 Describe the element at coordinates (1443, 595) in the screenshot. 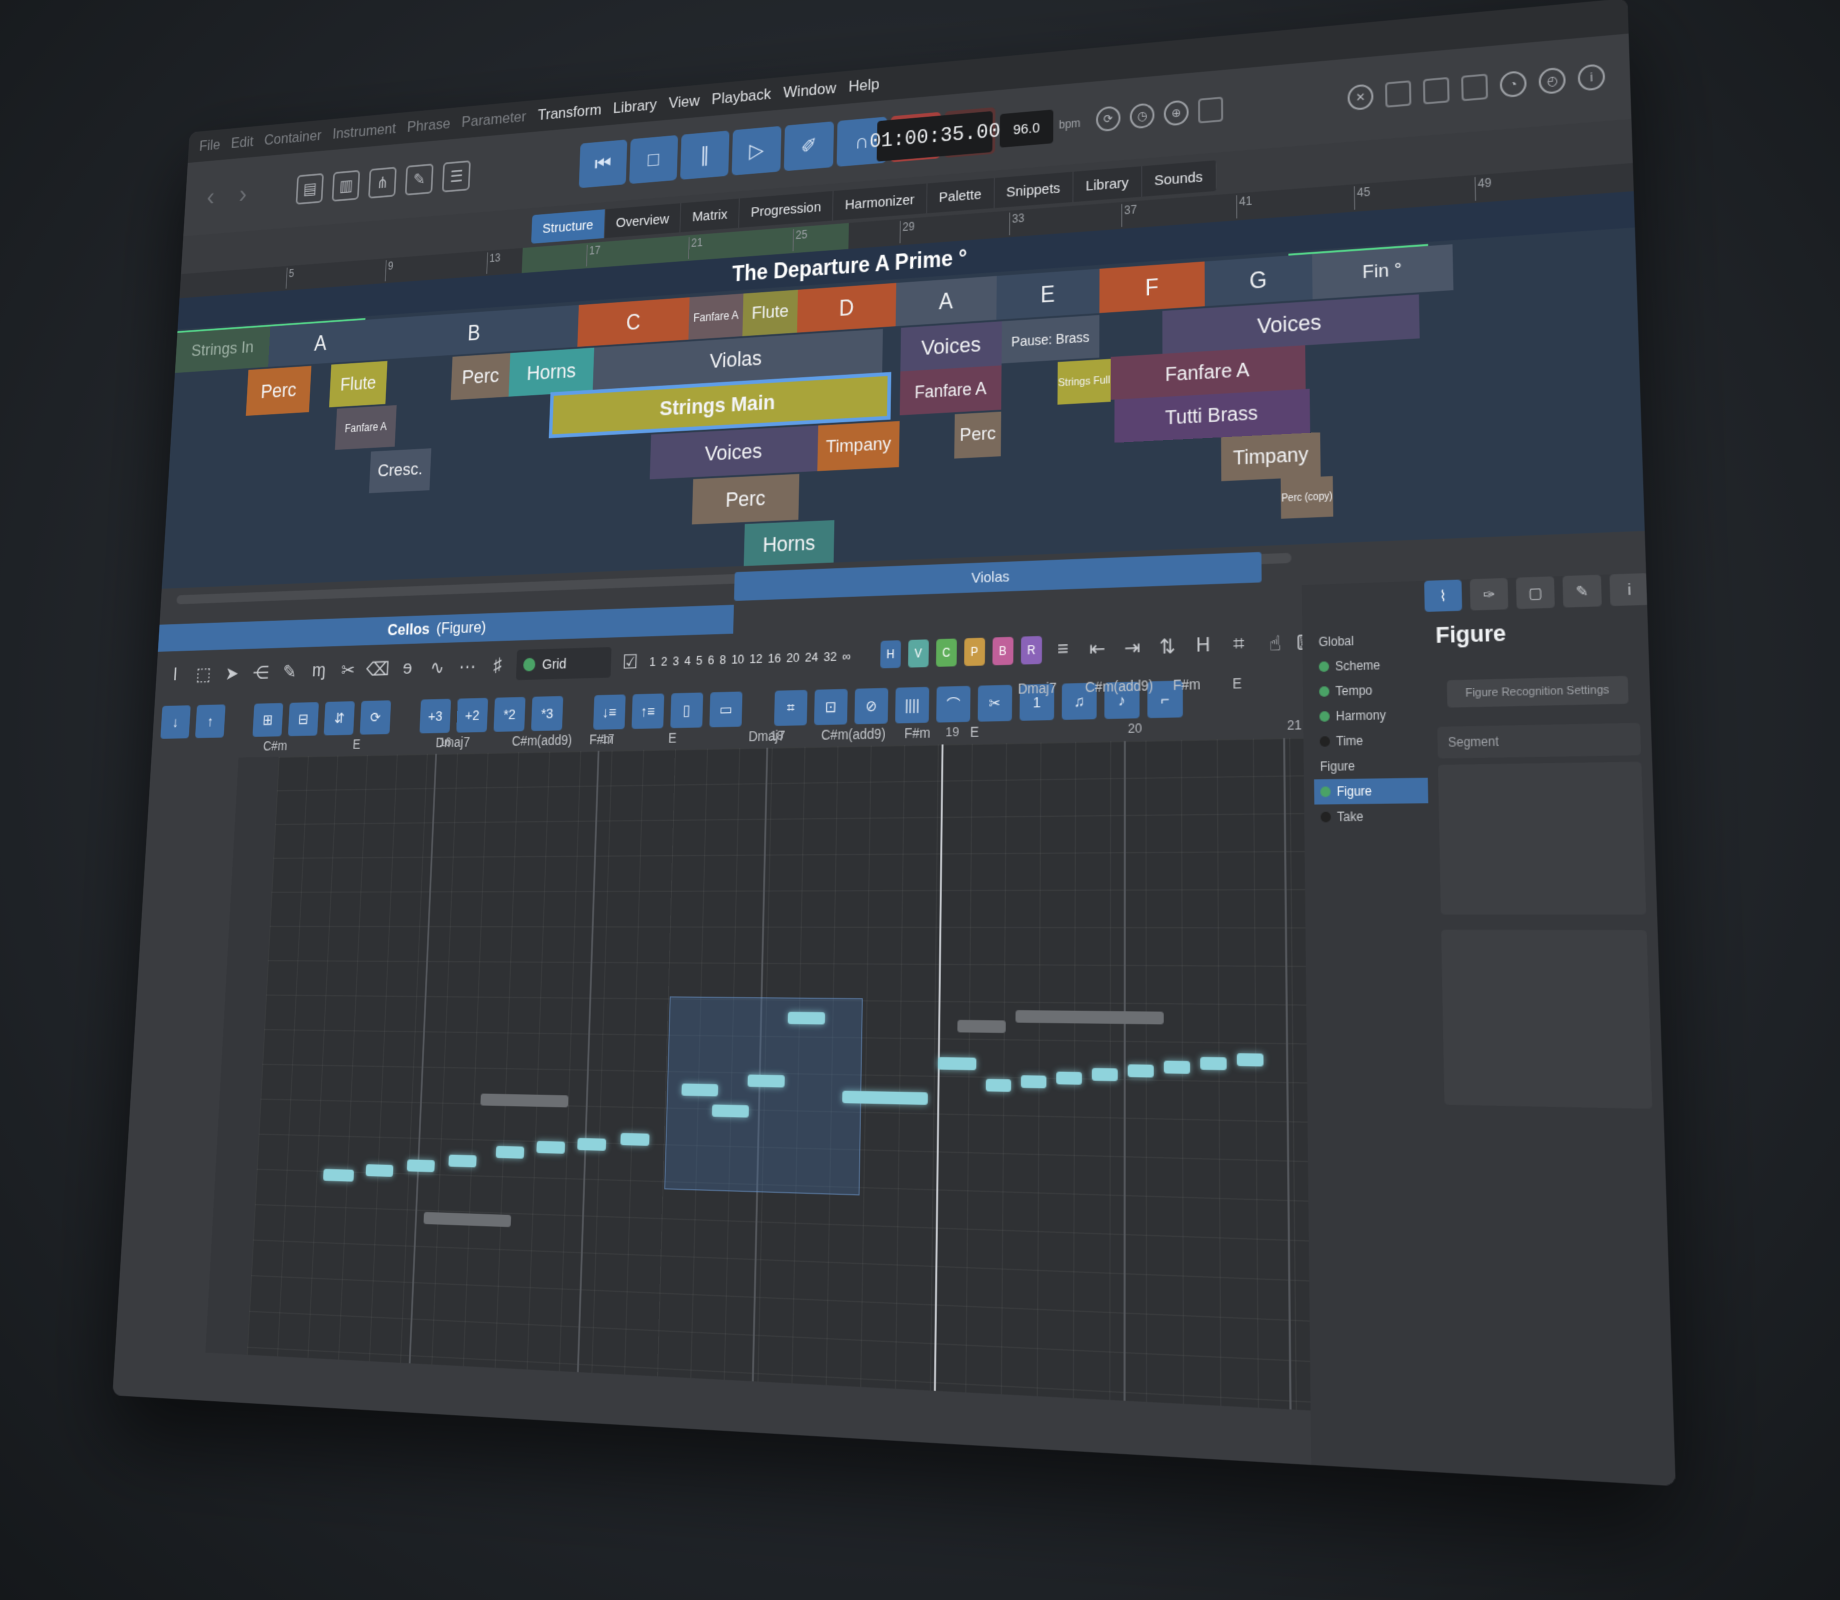

I see `chart-icon: ⌇` at that location.